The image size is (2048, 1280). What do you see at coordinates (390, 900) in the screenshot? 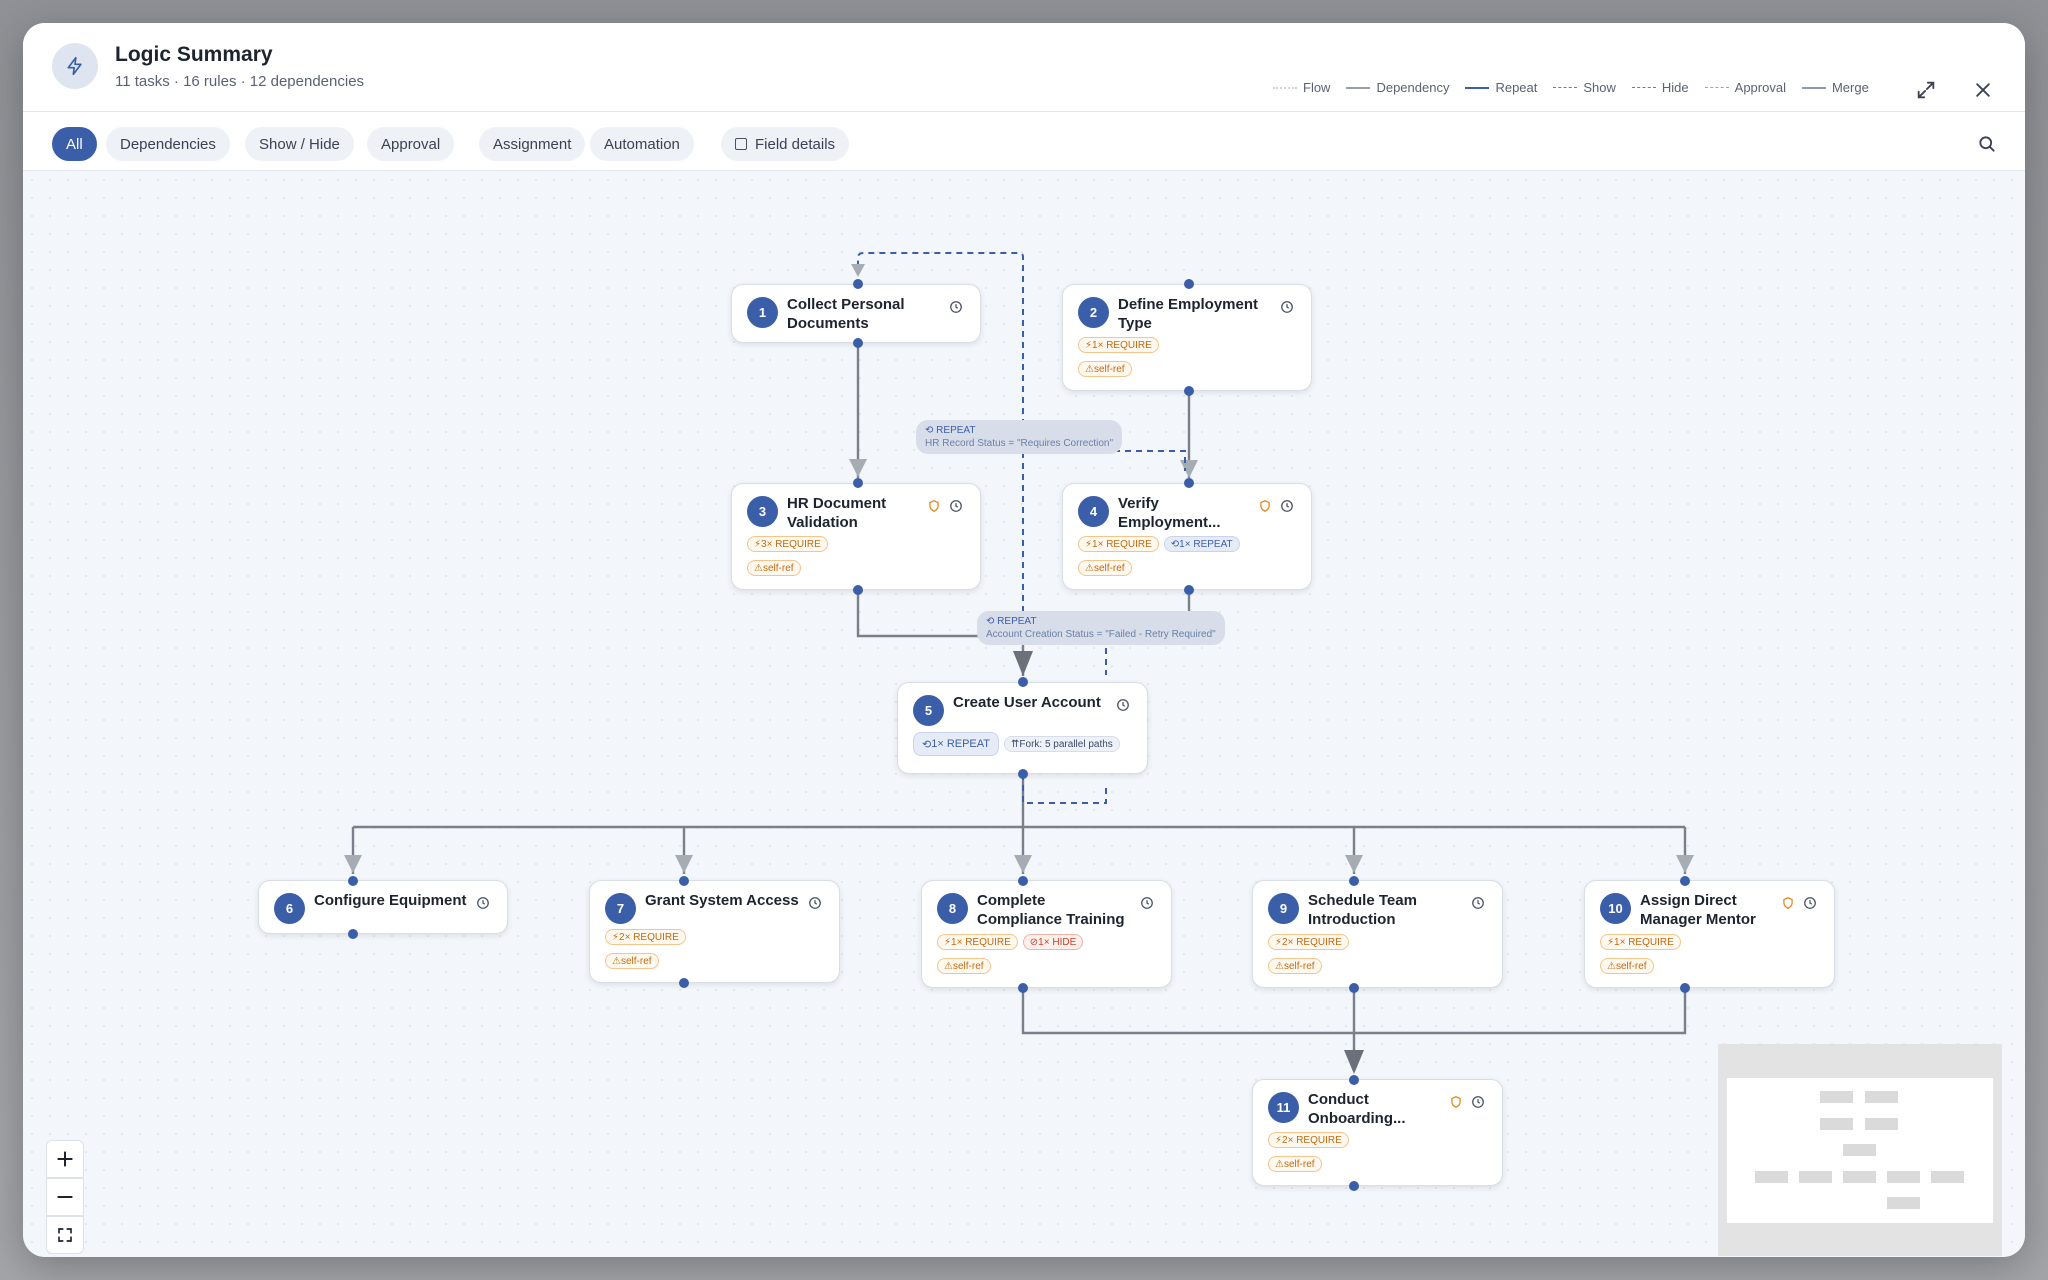
I see `task-title: Configure Equipment` at bounding box center [390, 900].